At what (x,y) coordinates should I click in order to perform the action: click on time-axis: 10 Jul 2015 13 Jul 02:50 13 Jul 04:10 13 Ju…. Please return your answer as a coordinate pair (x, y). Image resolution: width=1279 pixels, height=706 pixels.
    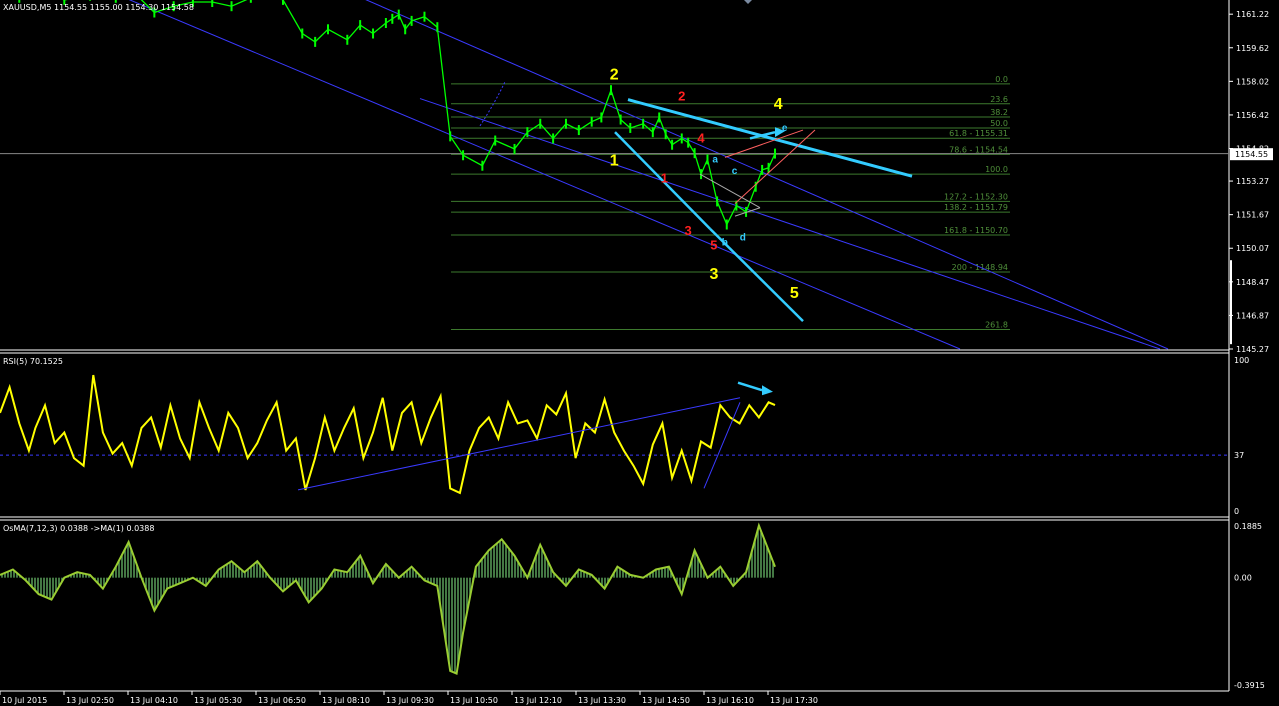
    Looking at the image, I should click on (409, 698).